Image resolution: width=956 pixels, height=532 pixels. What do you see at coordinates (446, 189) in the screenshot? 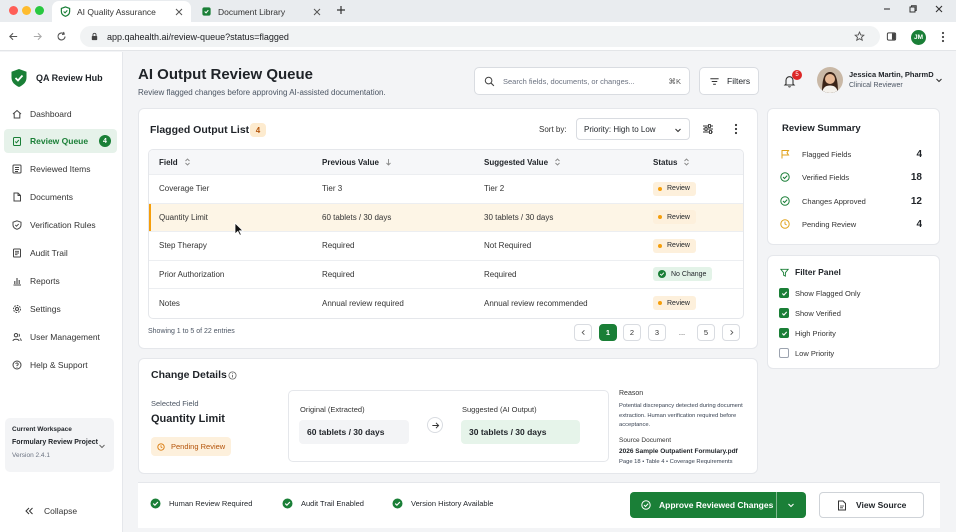
I see `table-row: Coverage Tier Tier 3 Tier 2 Review` at bounding box center [446, 189].